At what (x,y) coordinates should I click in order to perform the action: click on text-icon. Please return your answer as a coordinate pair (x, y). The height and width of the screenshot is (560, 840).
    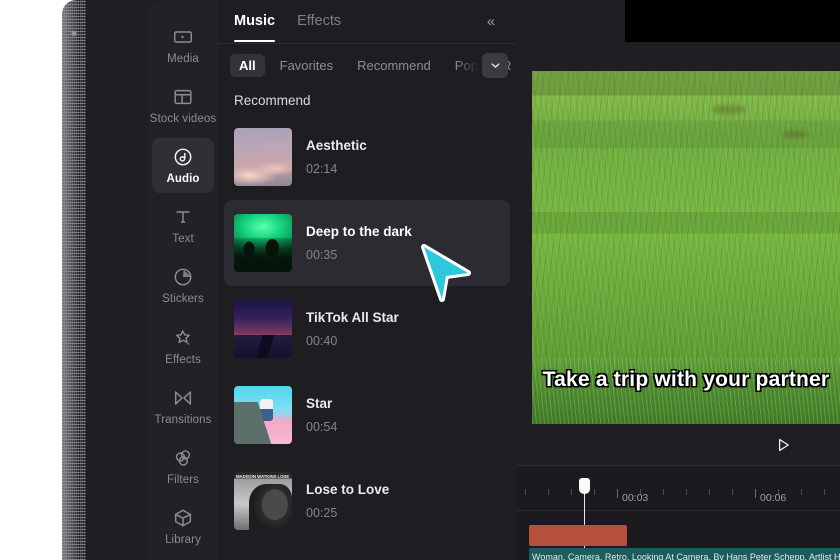
    Looking at the image, I should click on (183, 217).